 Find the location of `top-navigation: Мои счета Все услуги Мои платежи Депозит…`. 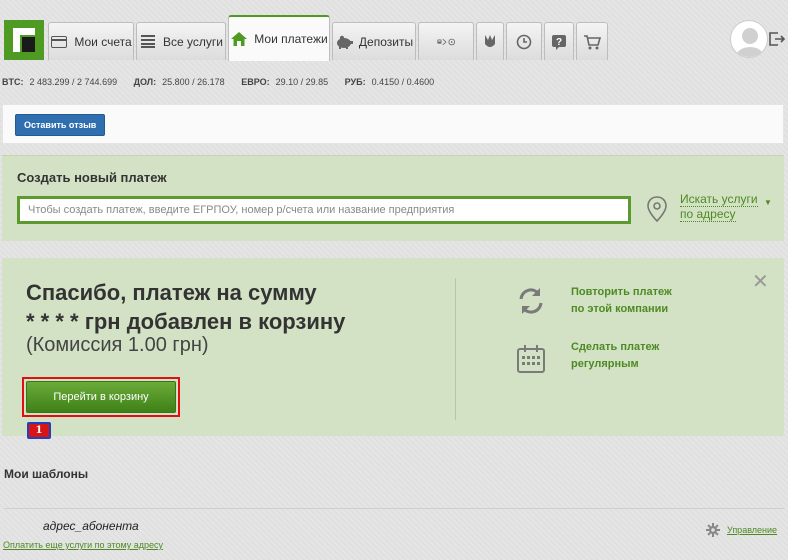

top-navigation: Мои счета Все услуги Мои платежи Депозит… is located at coordinates (394, 32).